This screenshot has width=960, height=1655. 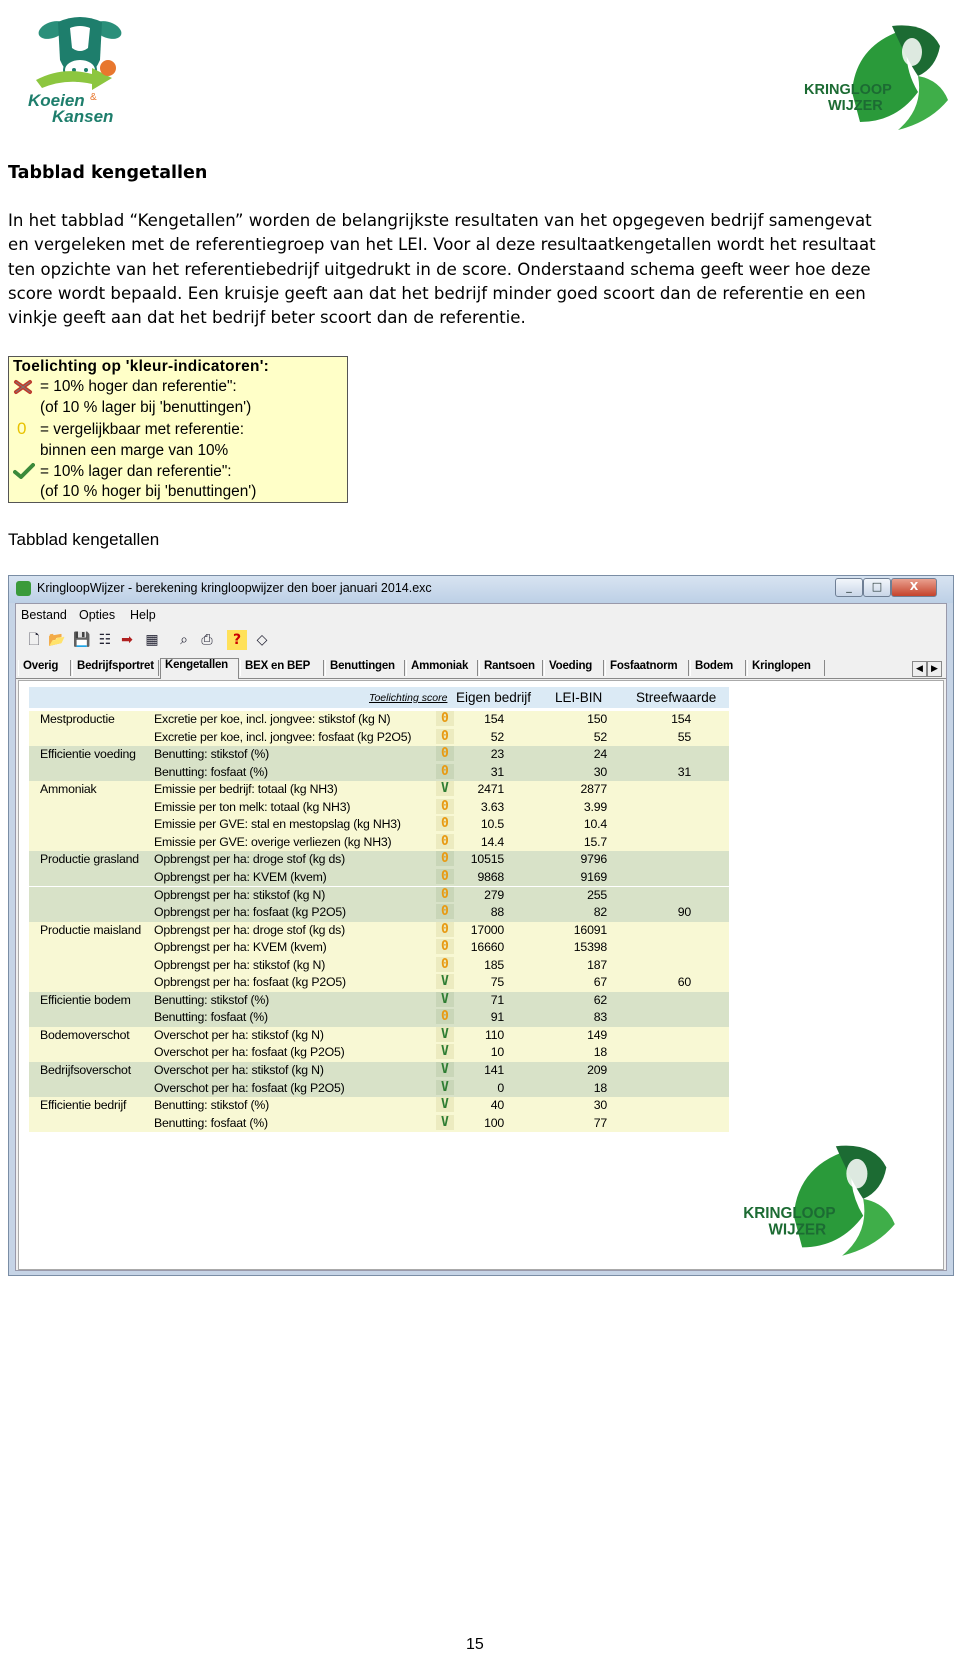 What do you see at coordinates (237, 640) in the screenshot?
I see `help-icon: ?` at bounding box center [237, 640].